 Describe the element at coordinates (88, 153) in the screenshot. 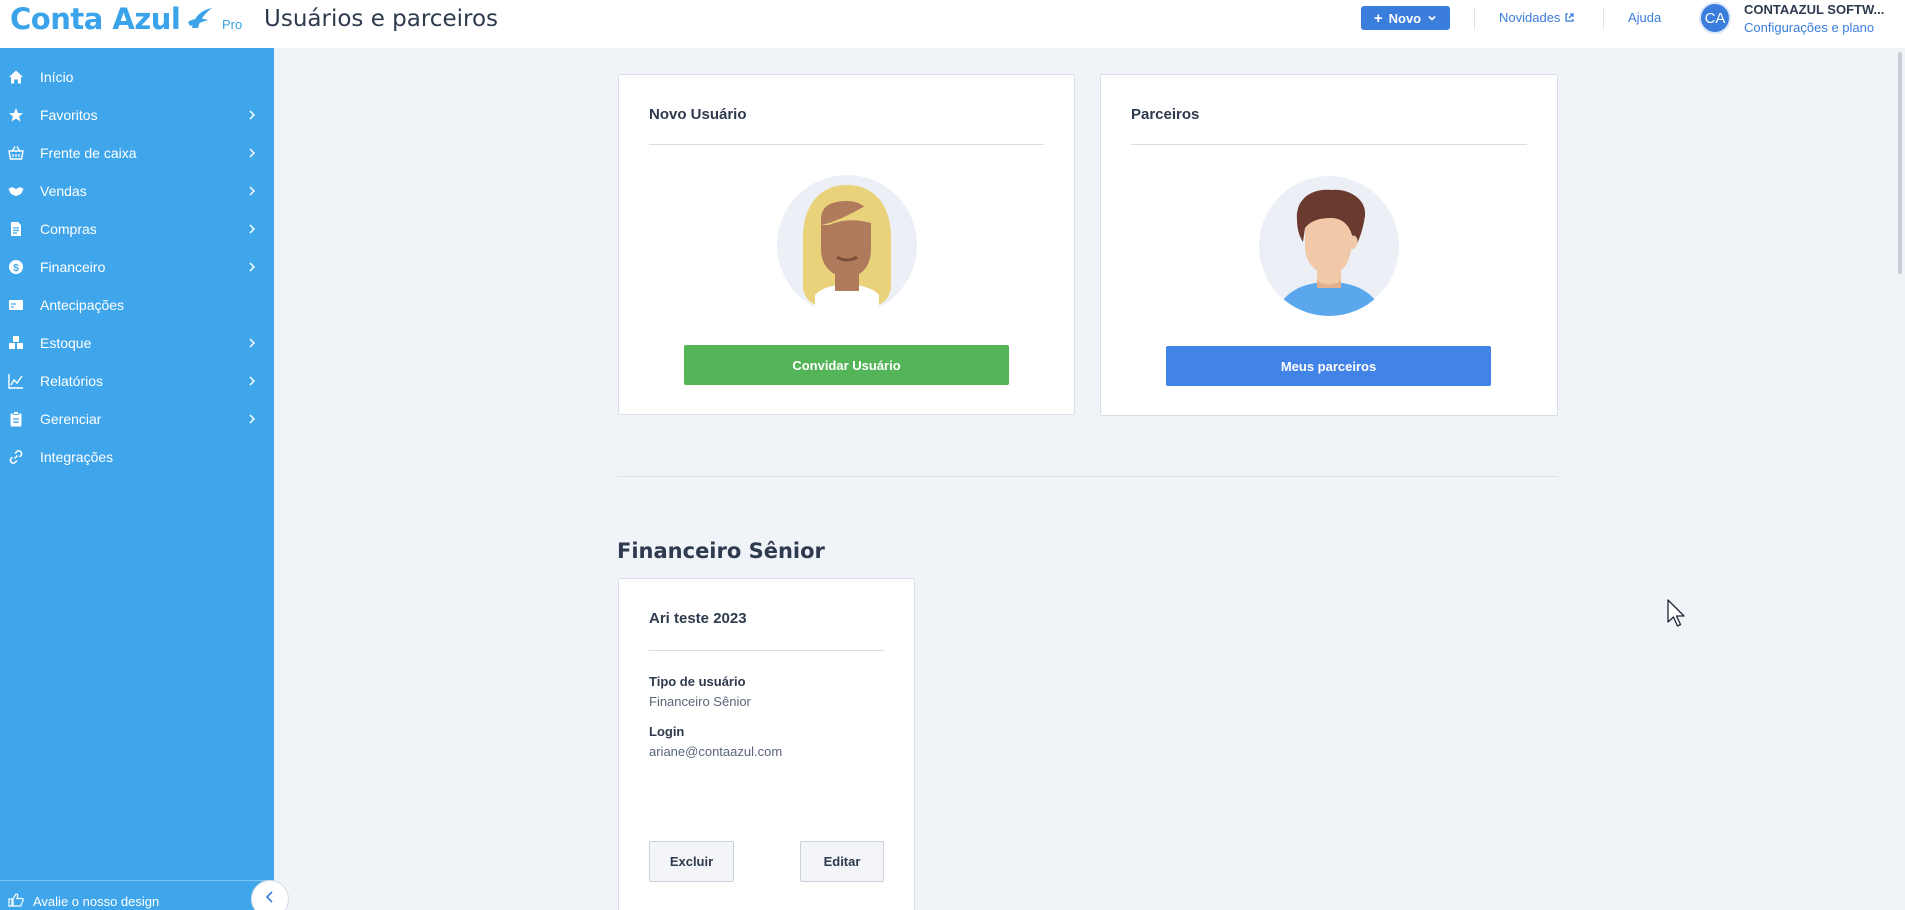

I see `sidebar-item-label: Frente de caixa` at that location.